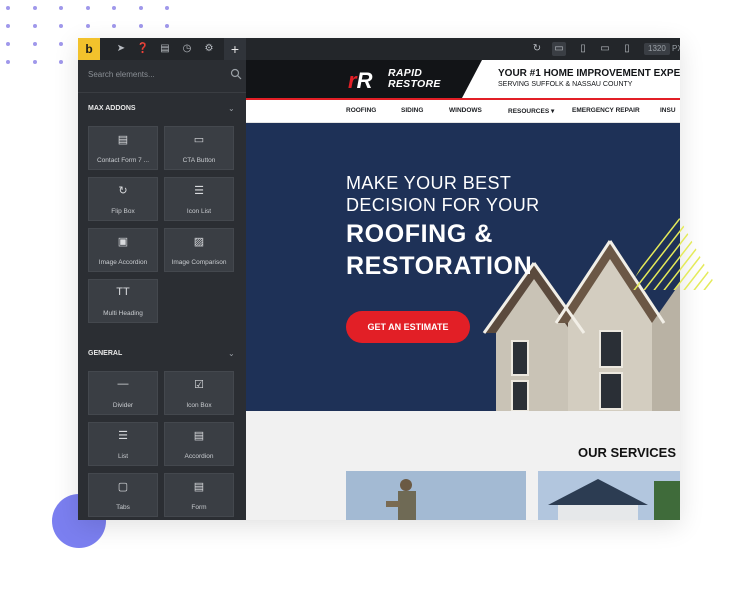 This screenshot has height=594, width=730. I want to click on brand-line-2: RESTORE, so click(414, 84).